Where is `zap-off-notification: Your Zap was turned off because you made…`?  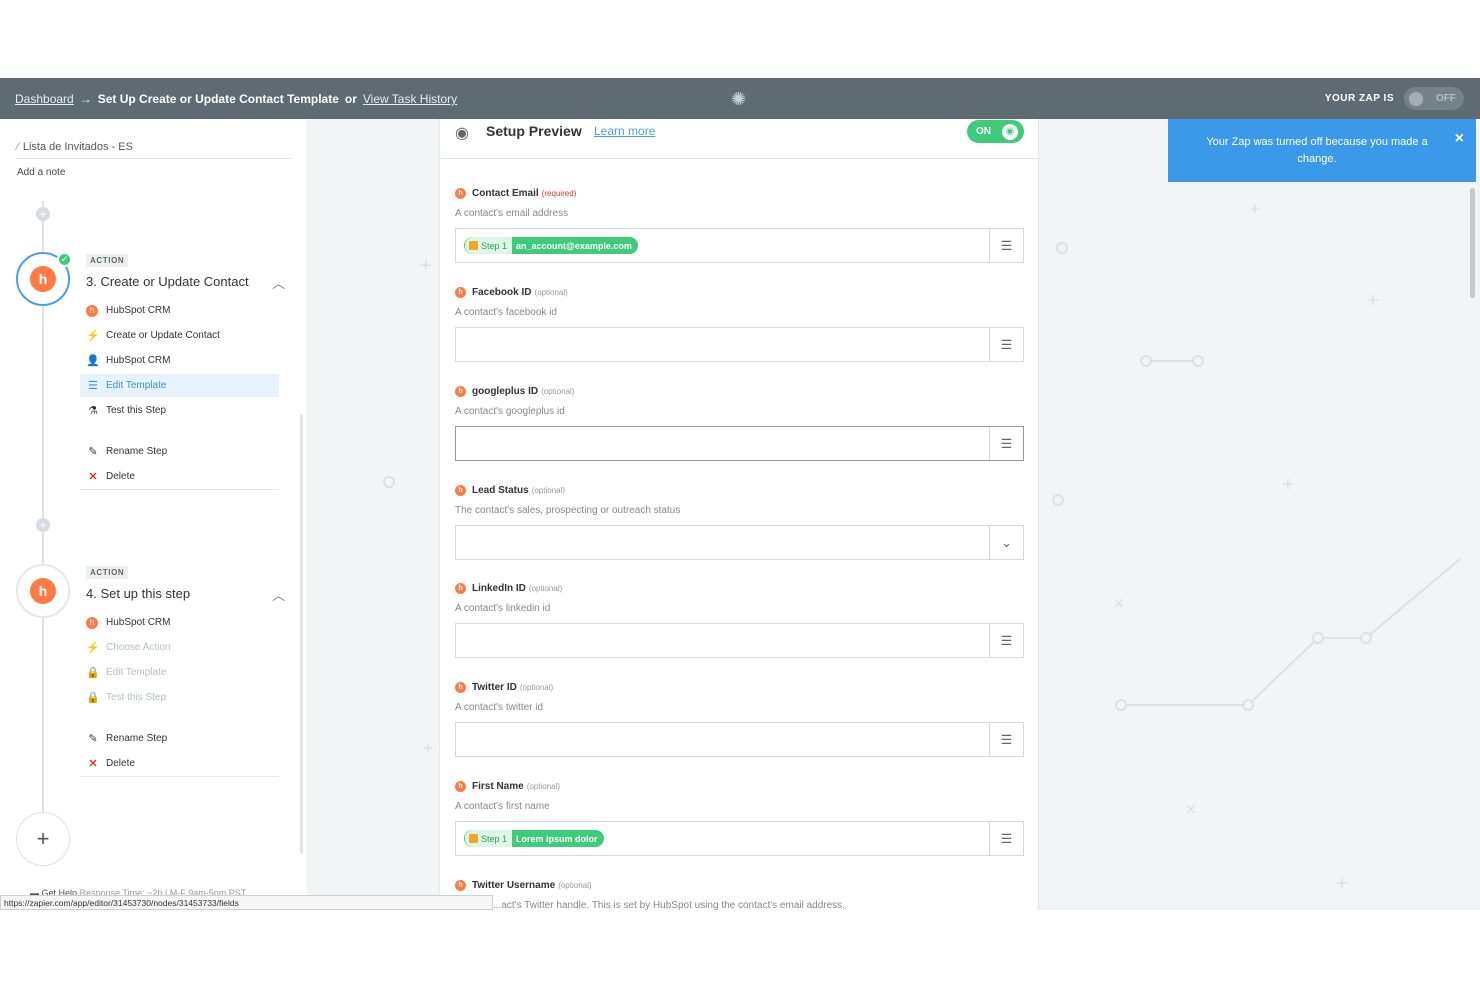 zap-off-notification: Your Zap was turned off because you made… is located at coordinates (1322, 150).